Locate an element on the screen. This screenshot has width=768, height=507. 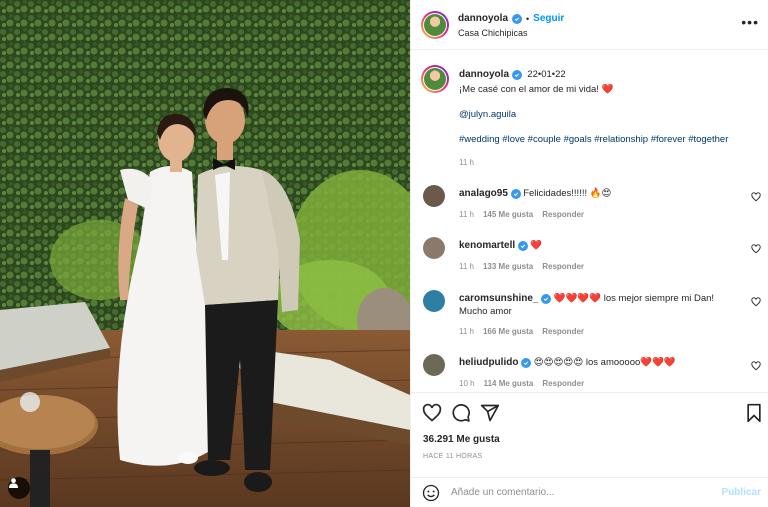
likes-count: 36.291 Me gusta is located at coordinates (461, 439).